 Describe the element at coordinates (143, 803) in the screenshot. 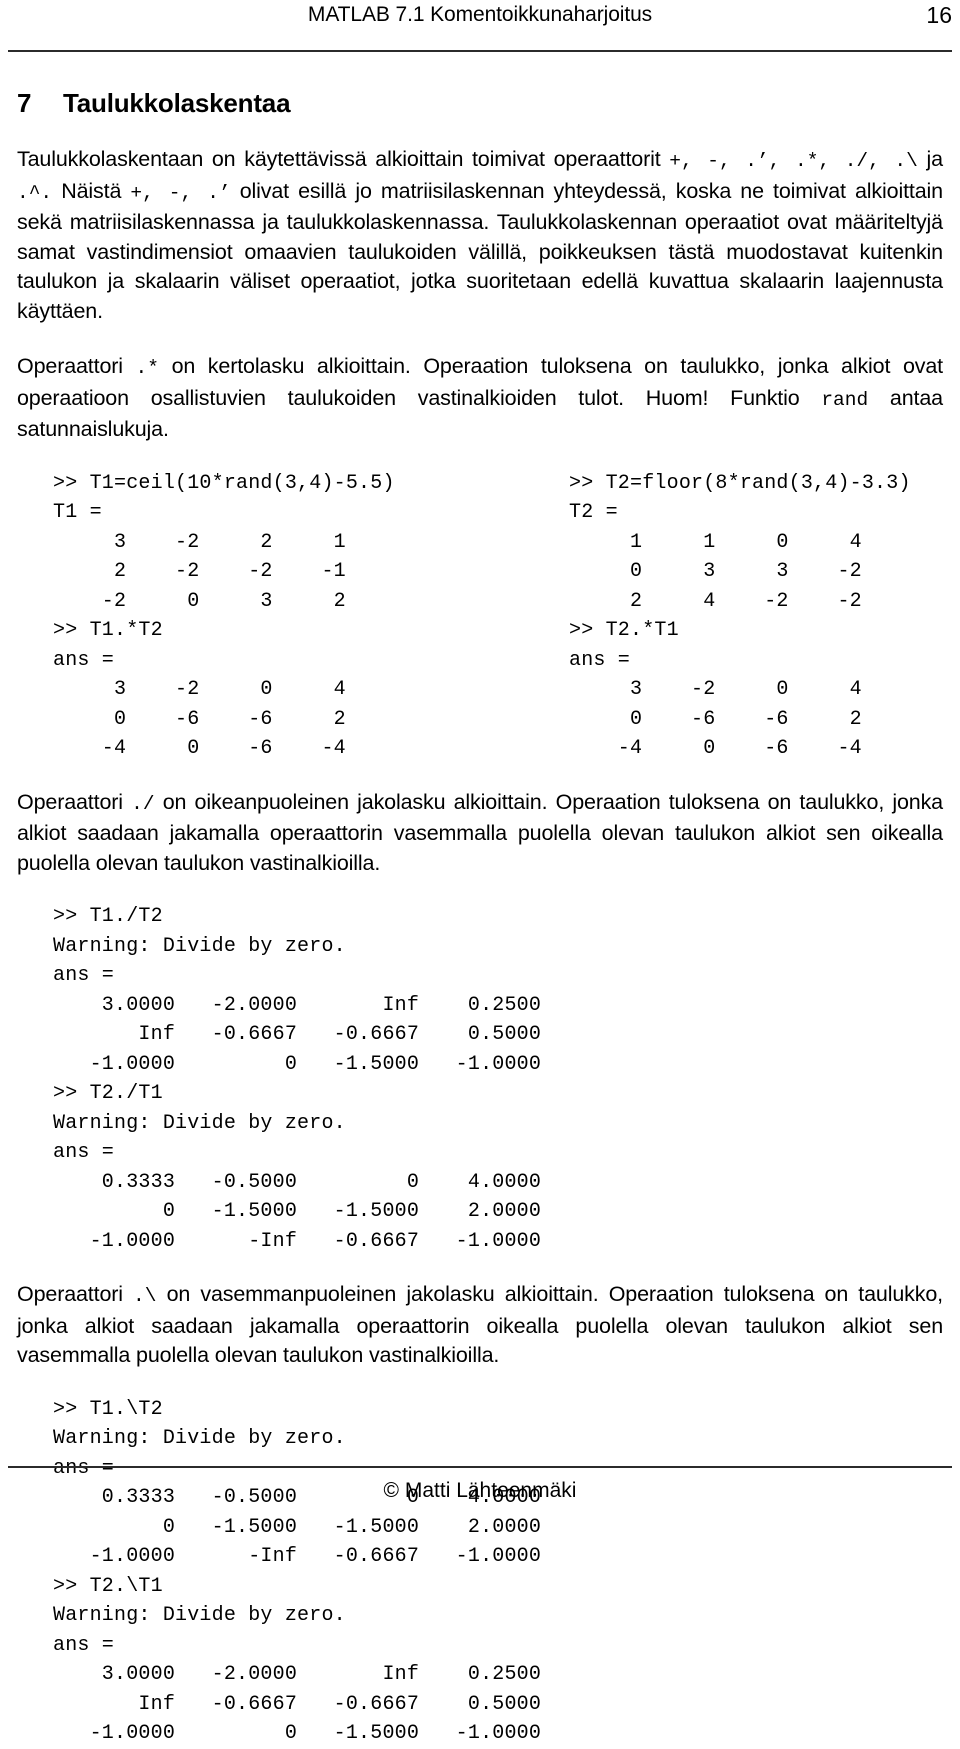

I see `rdiv-operator: ./` at that location.